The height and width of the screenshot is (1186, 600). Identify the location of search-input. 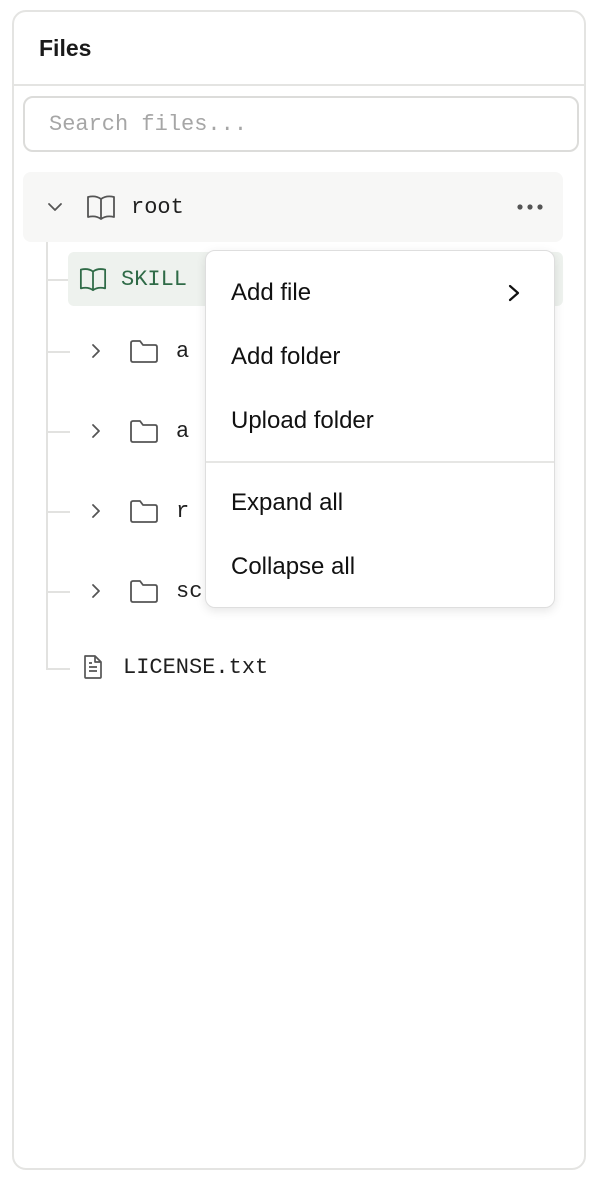
(301, 124).